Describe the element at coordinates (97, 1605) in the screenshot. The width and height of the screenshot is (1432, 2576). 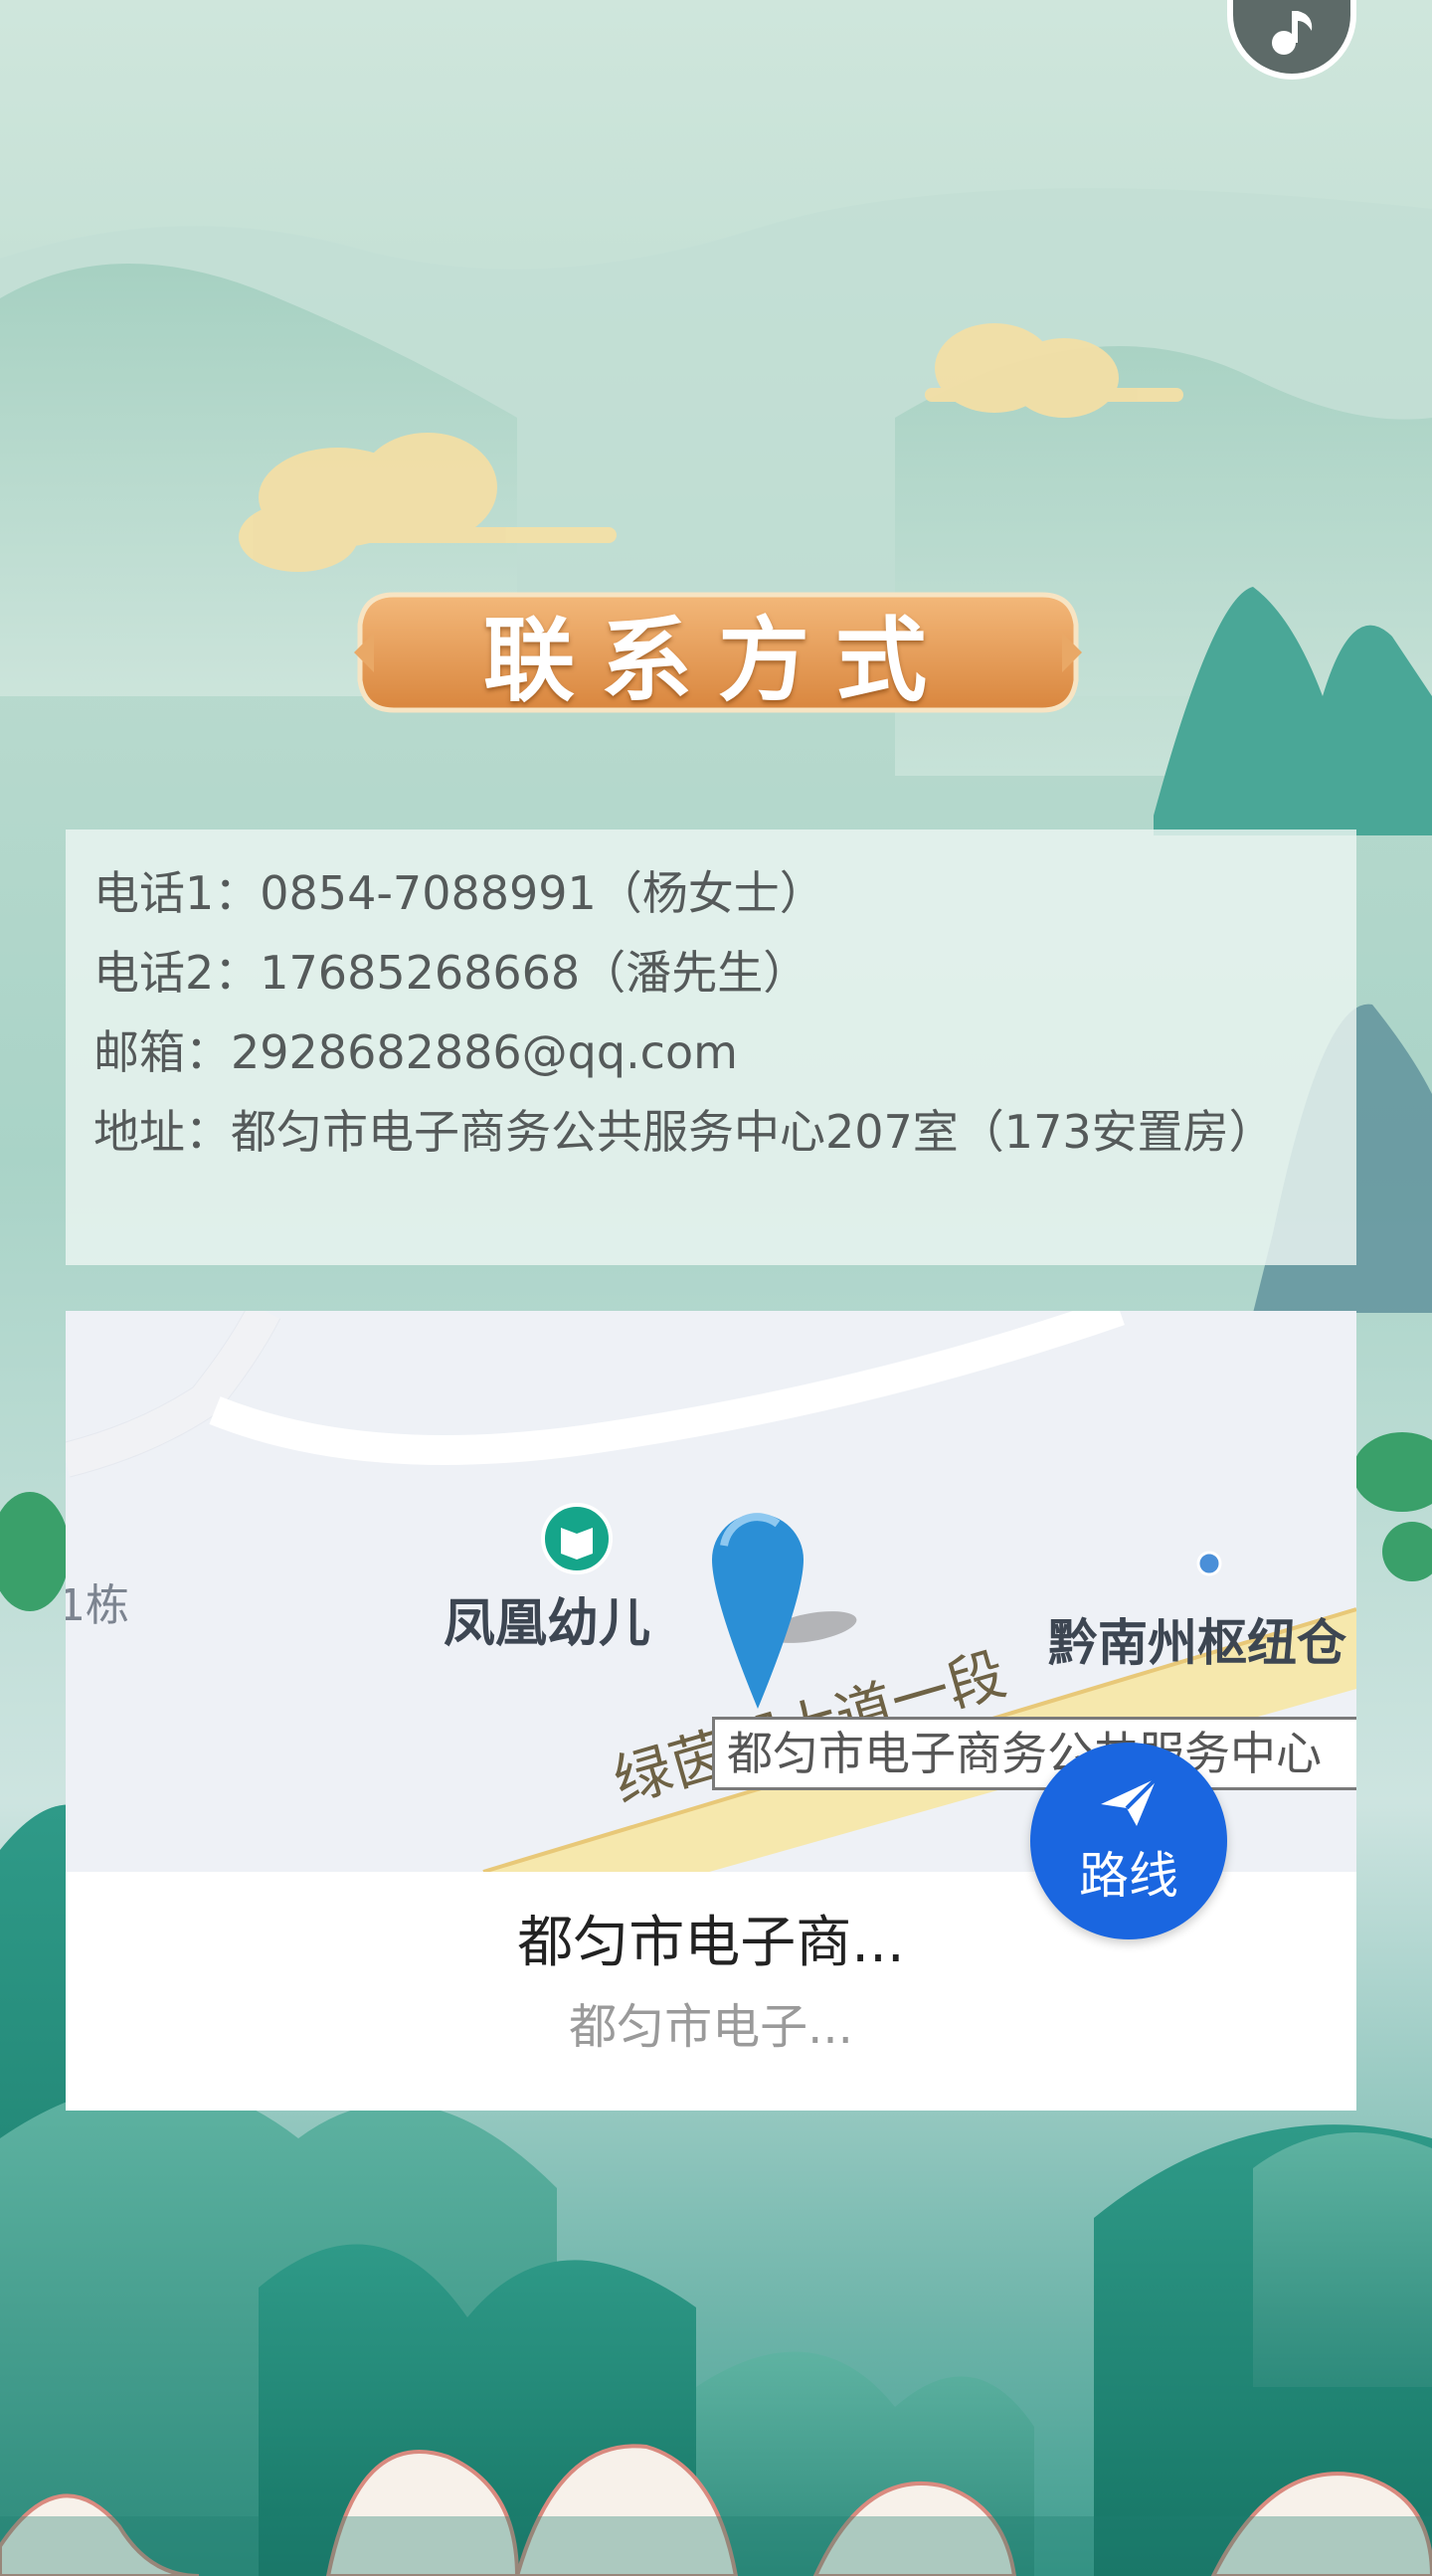
I see `map-label-building: 1栋` at that location.